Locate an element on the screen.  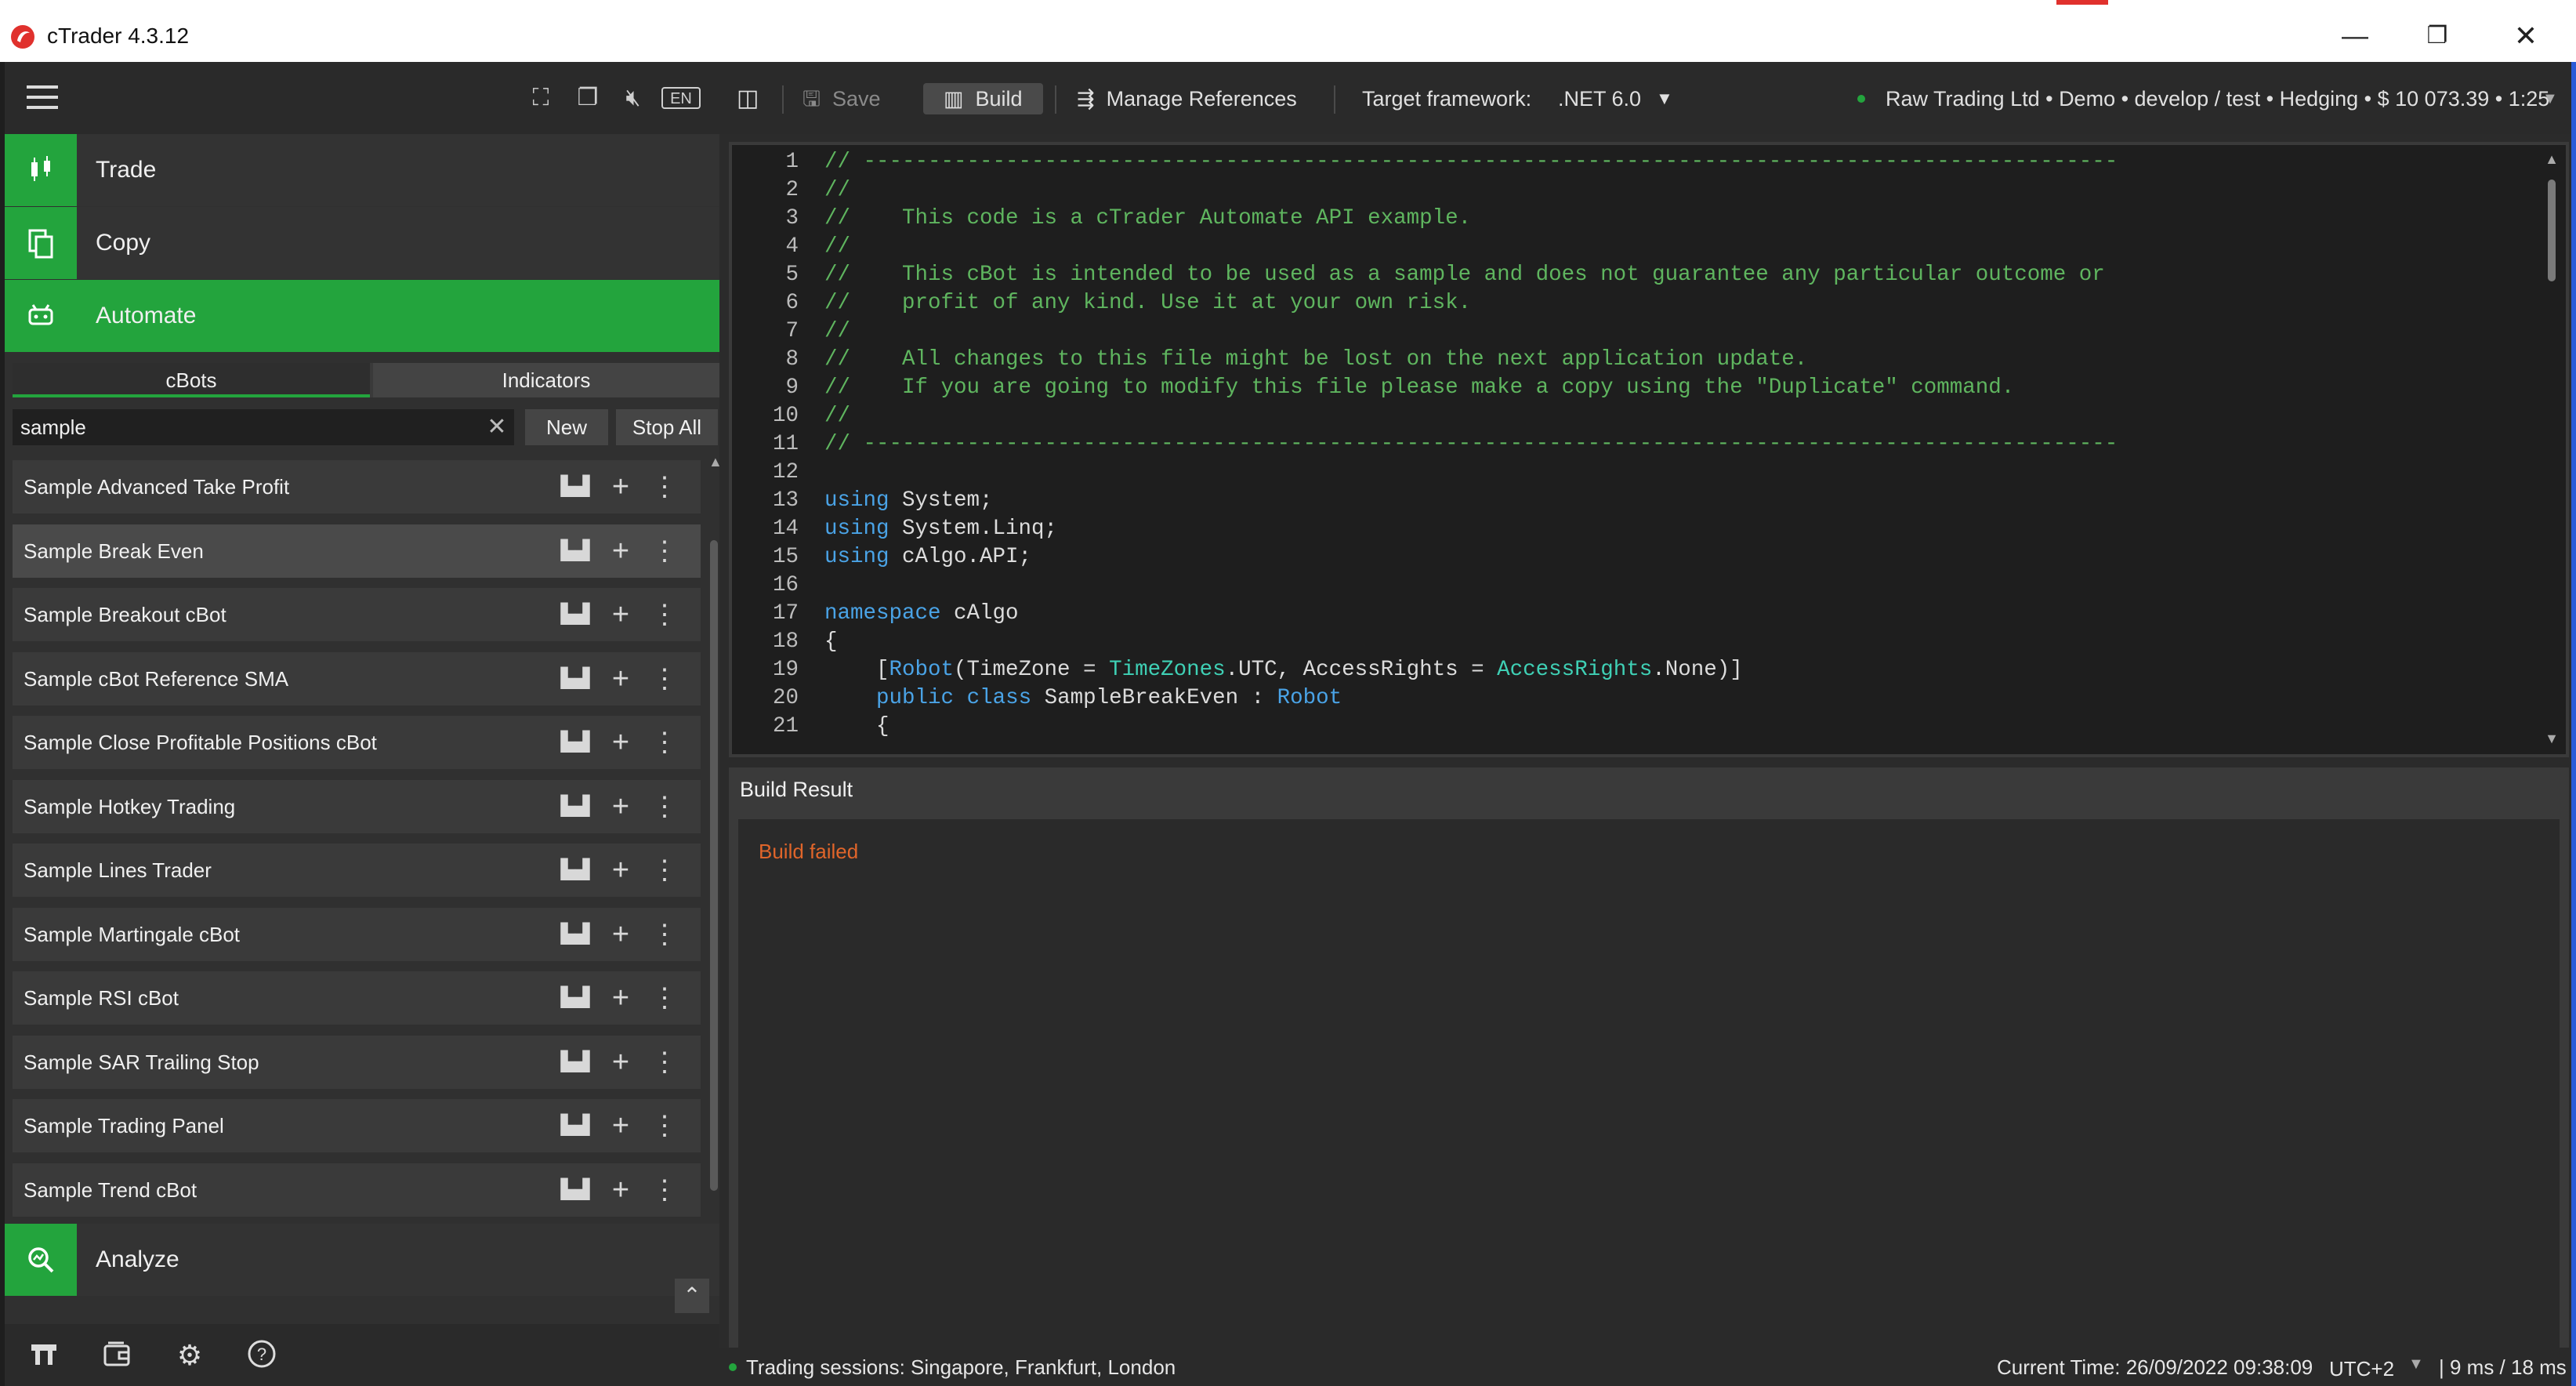
automate-icon is located at coordinates (41, 316).